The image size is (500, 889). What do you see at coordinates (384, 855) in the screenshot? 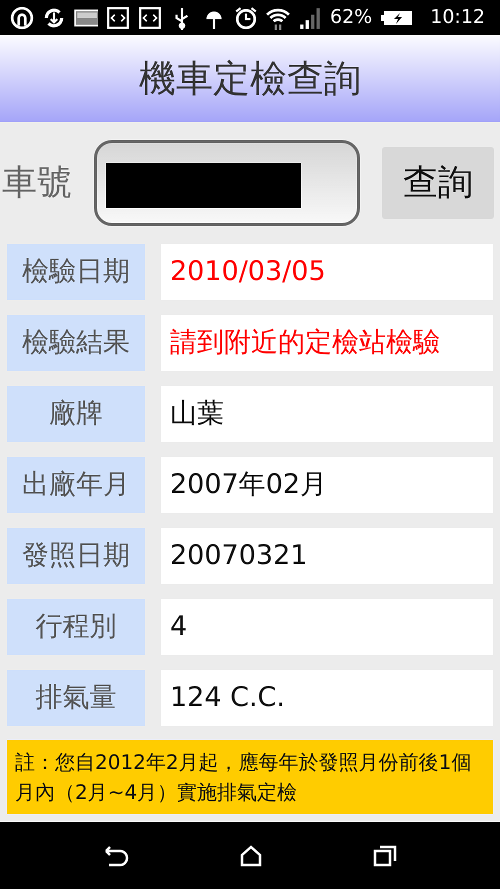
I see `recent-apps-icon` at bounding box center [384, 855].